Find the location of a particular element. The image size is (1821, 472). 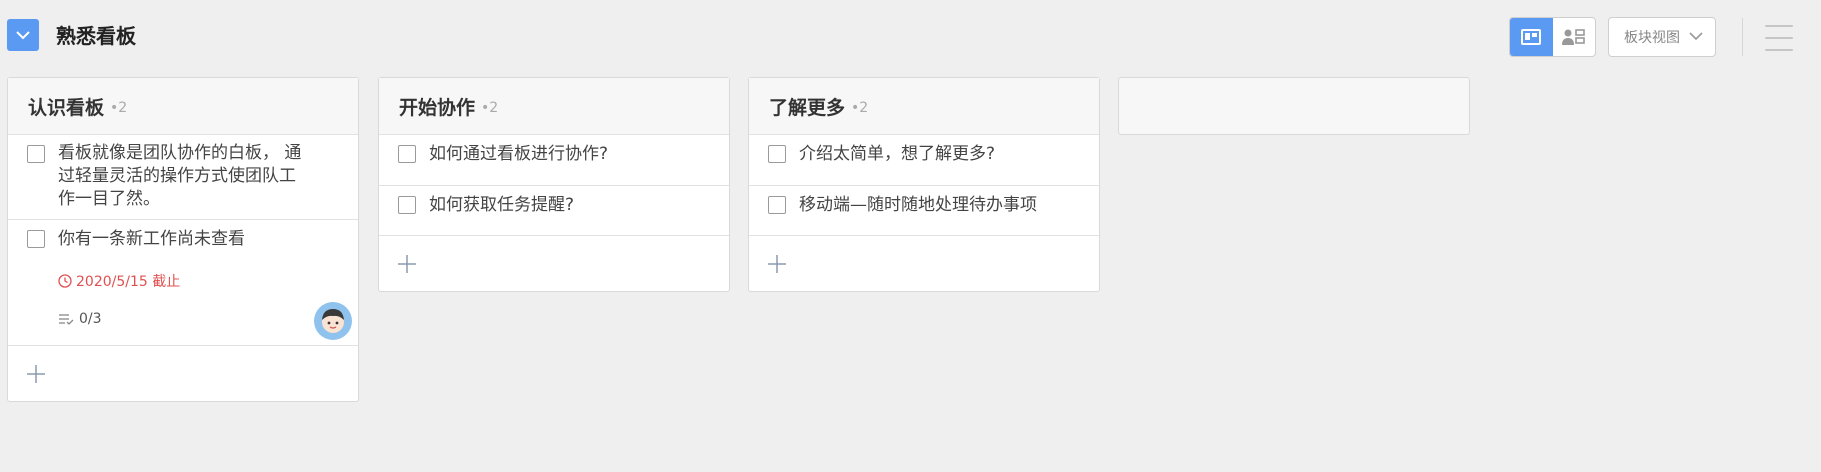

task-card: 移动端—随时随地处理待办事项 is located at coordinates (924, 211).